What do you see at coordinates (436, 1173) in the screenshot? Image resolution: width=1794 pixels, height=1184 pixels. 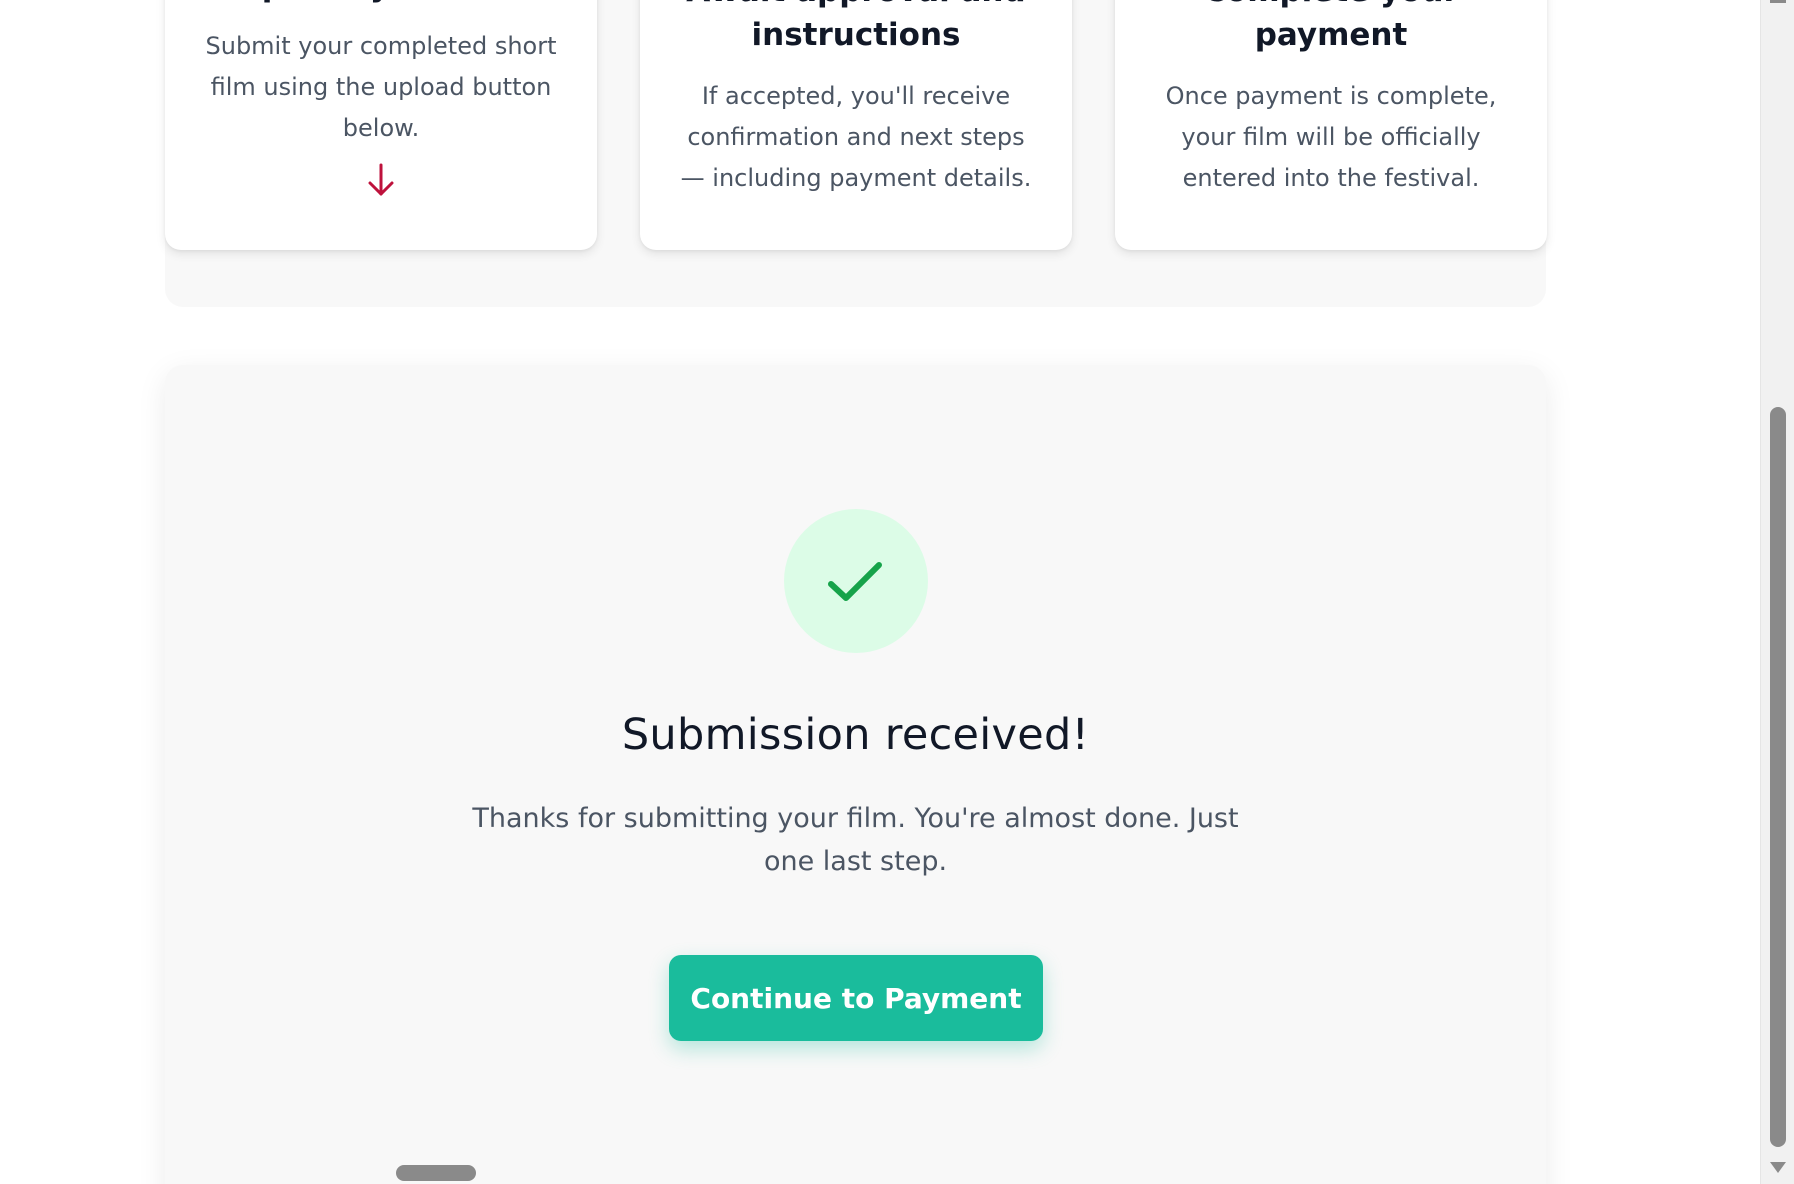 I see `horizontal-scrollbar-thumb` at bounding box center [436, 1173].